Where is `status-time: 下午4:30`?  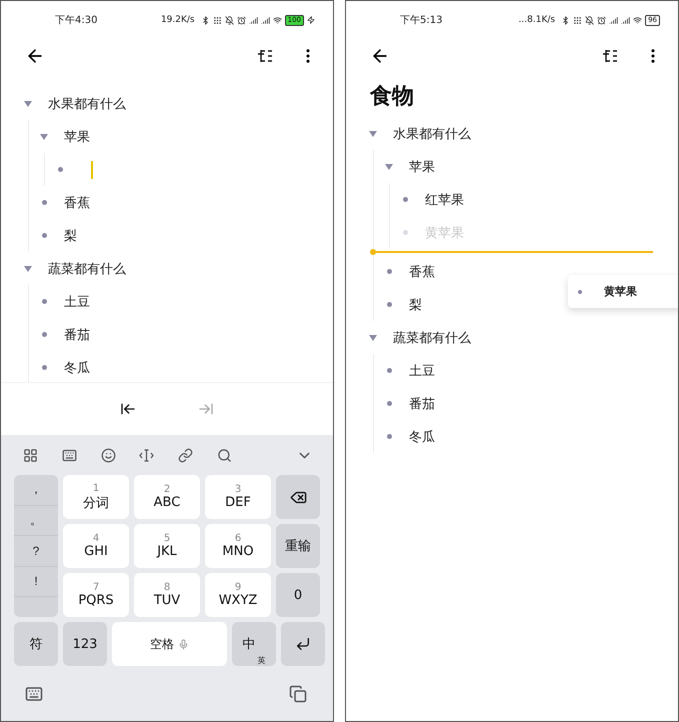 status-time: 下午4:30 is located at coordinates (76, 20).